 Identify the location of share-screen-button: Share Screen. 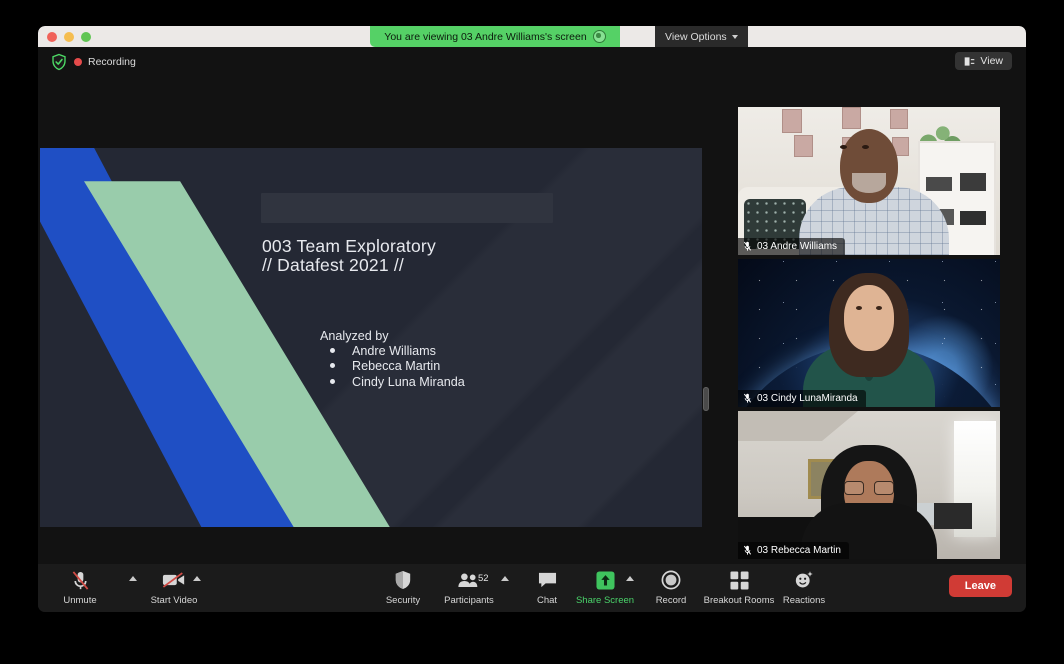
(605, 587).